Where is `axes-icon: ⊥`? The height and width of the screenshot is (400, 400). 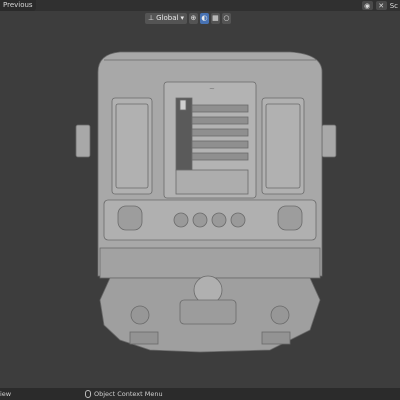
axes-icon: ⊥ is located at coordinates (151, 18).